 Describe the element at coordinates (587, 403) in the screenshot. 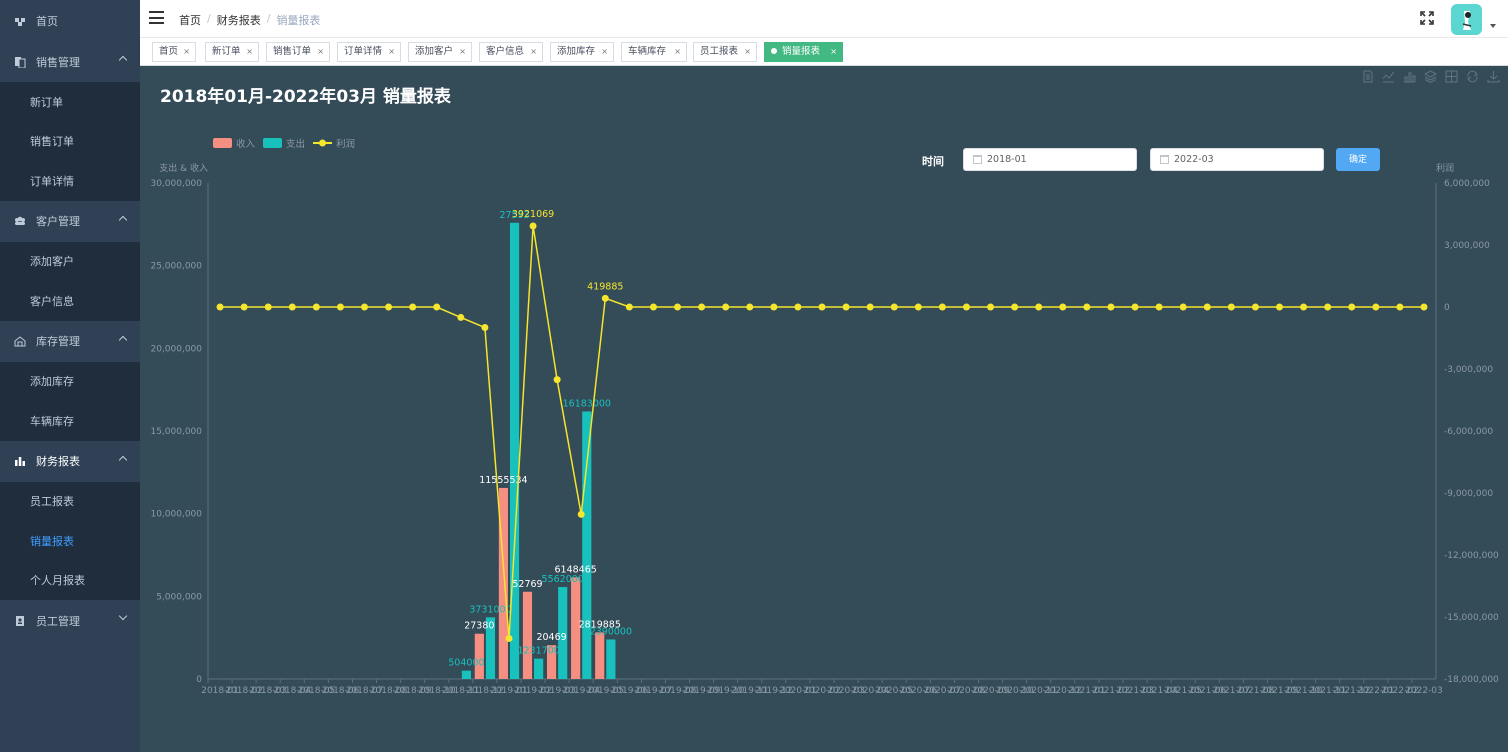

I see `expense-data-label: 16183000` at that location.